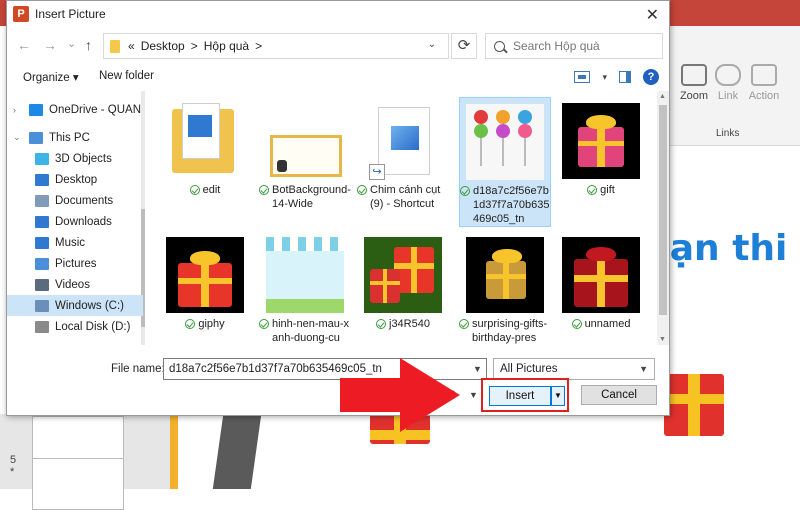 The width and height of the screenshot is (800, 510). Describe the element at coordinates (50, 45) in the screenshot. I see `forward-arrow-icon: →` at that location.